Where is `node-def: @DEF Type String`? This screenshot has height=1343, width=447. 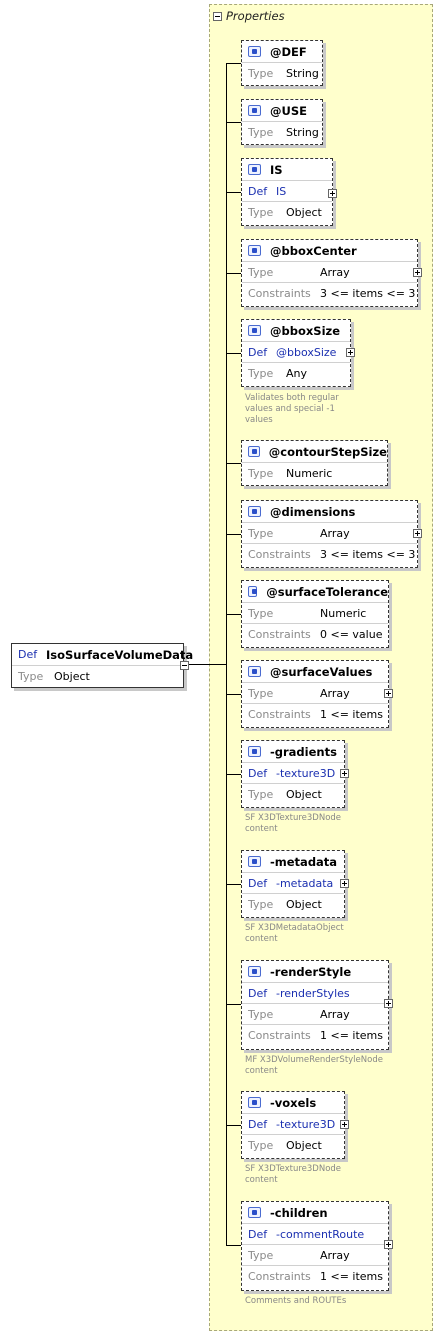 node-def: @DEF Type String is located at coordinates (282, 63).